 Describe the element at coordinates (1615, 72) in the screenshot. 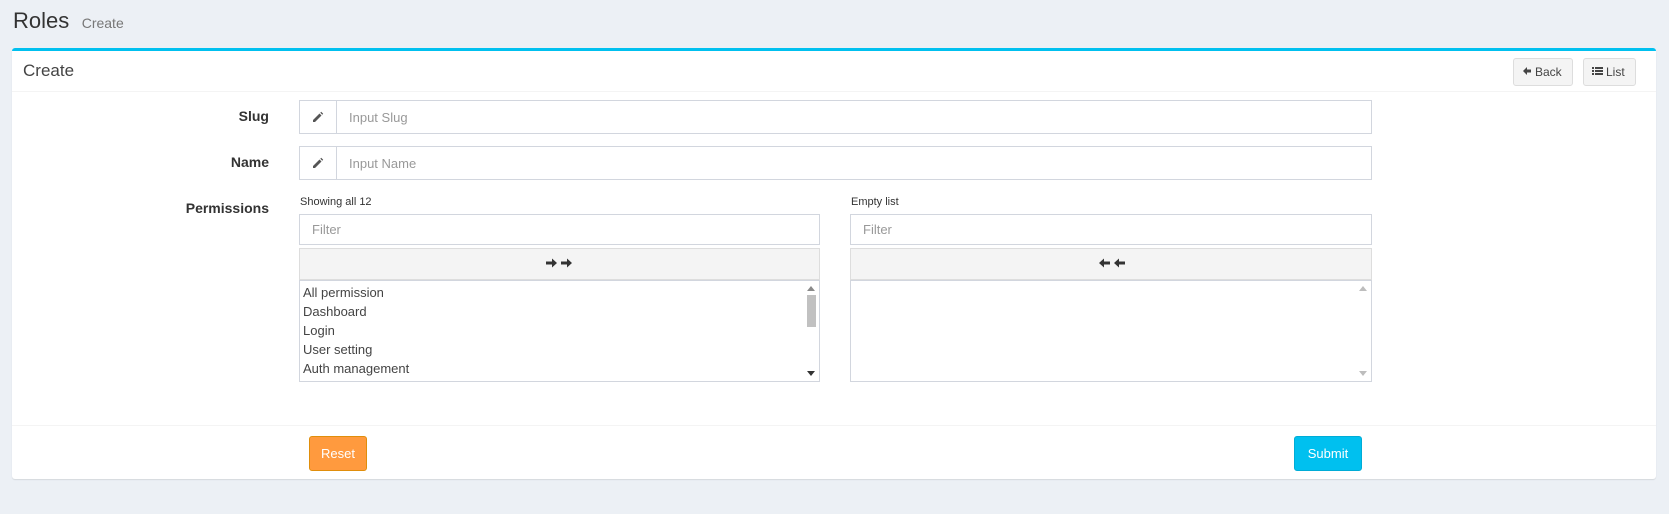

I see `list-button-label: List` at that location.